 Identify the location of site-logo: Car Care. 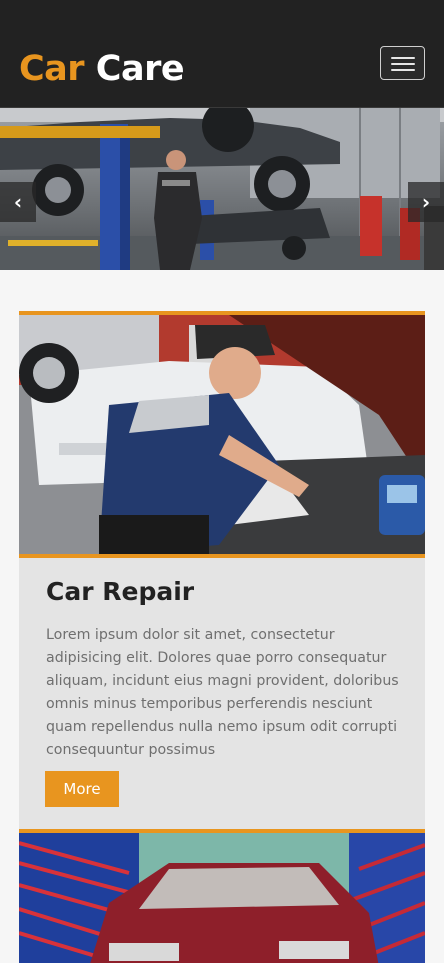
(102, 69).